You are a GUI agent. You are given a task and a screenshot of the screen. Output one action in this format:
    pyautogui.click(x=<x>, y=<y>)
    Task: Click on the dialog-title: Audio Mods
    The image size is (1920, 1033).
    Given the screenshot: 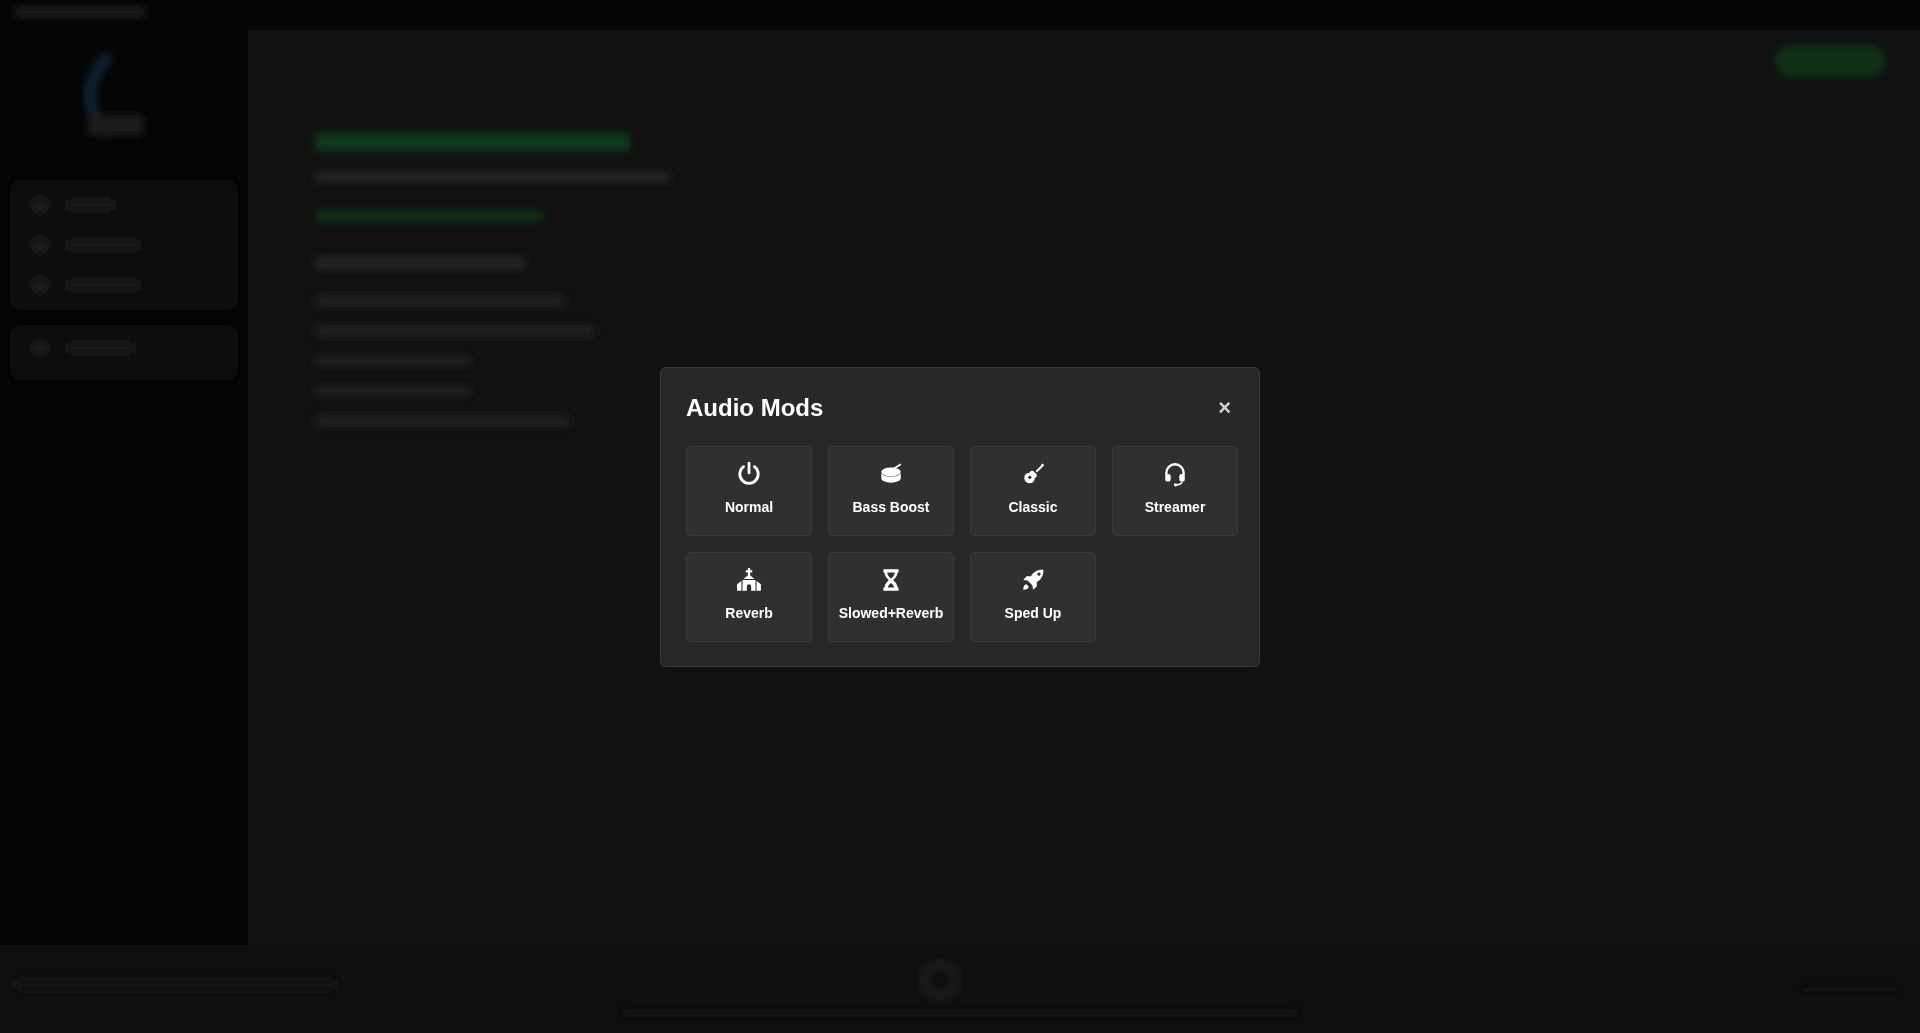 What is the action you would take?
    pyautogui.click(x=755, y=408)
    